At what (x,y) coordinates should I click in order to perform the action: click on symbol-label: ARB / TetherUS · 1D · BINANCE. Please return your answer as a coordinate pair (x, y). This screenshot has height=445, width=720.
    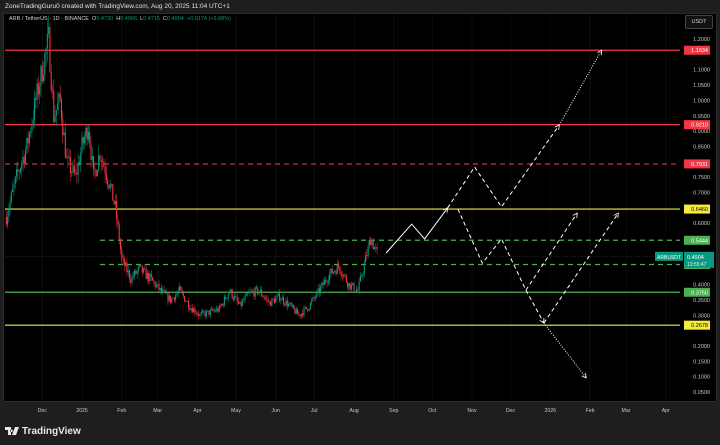
    Looking at the image, I should click on (49, 19).